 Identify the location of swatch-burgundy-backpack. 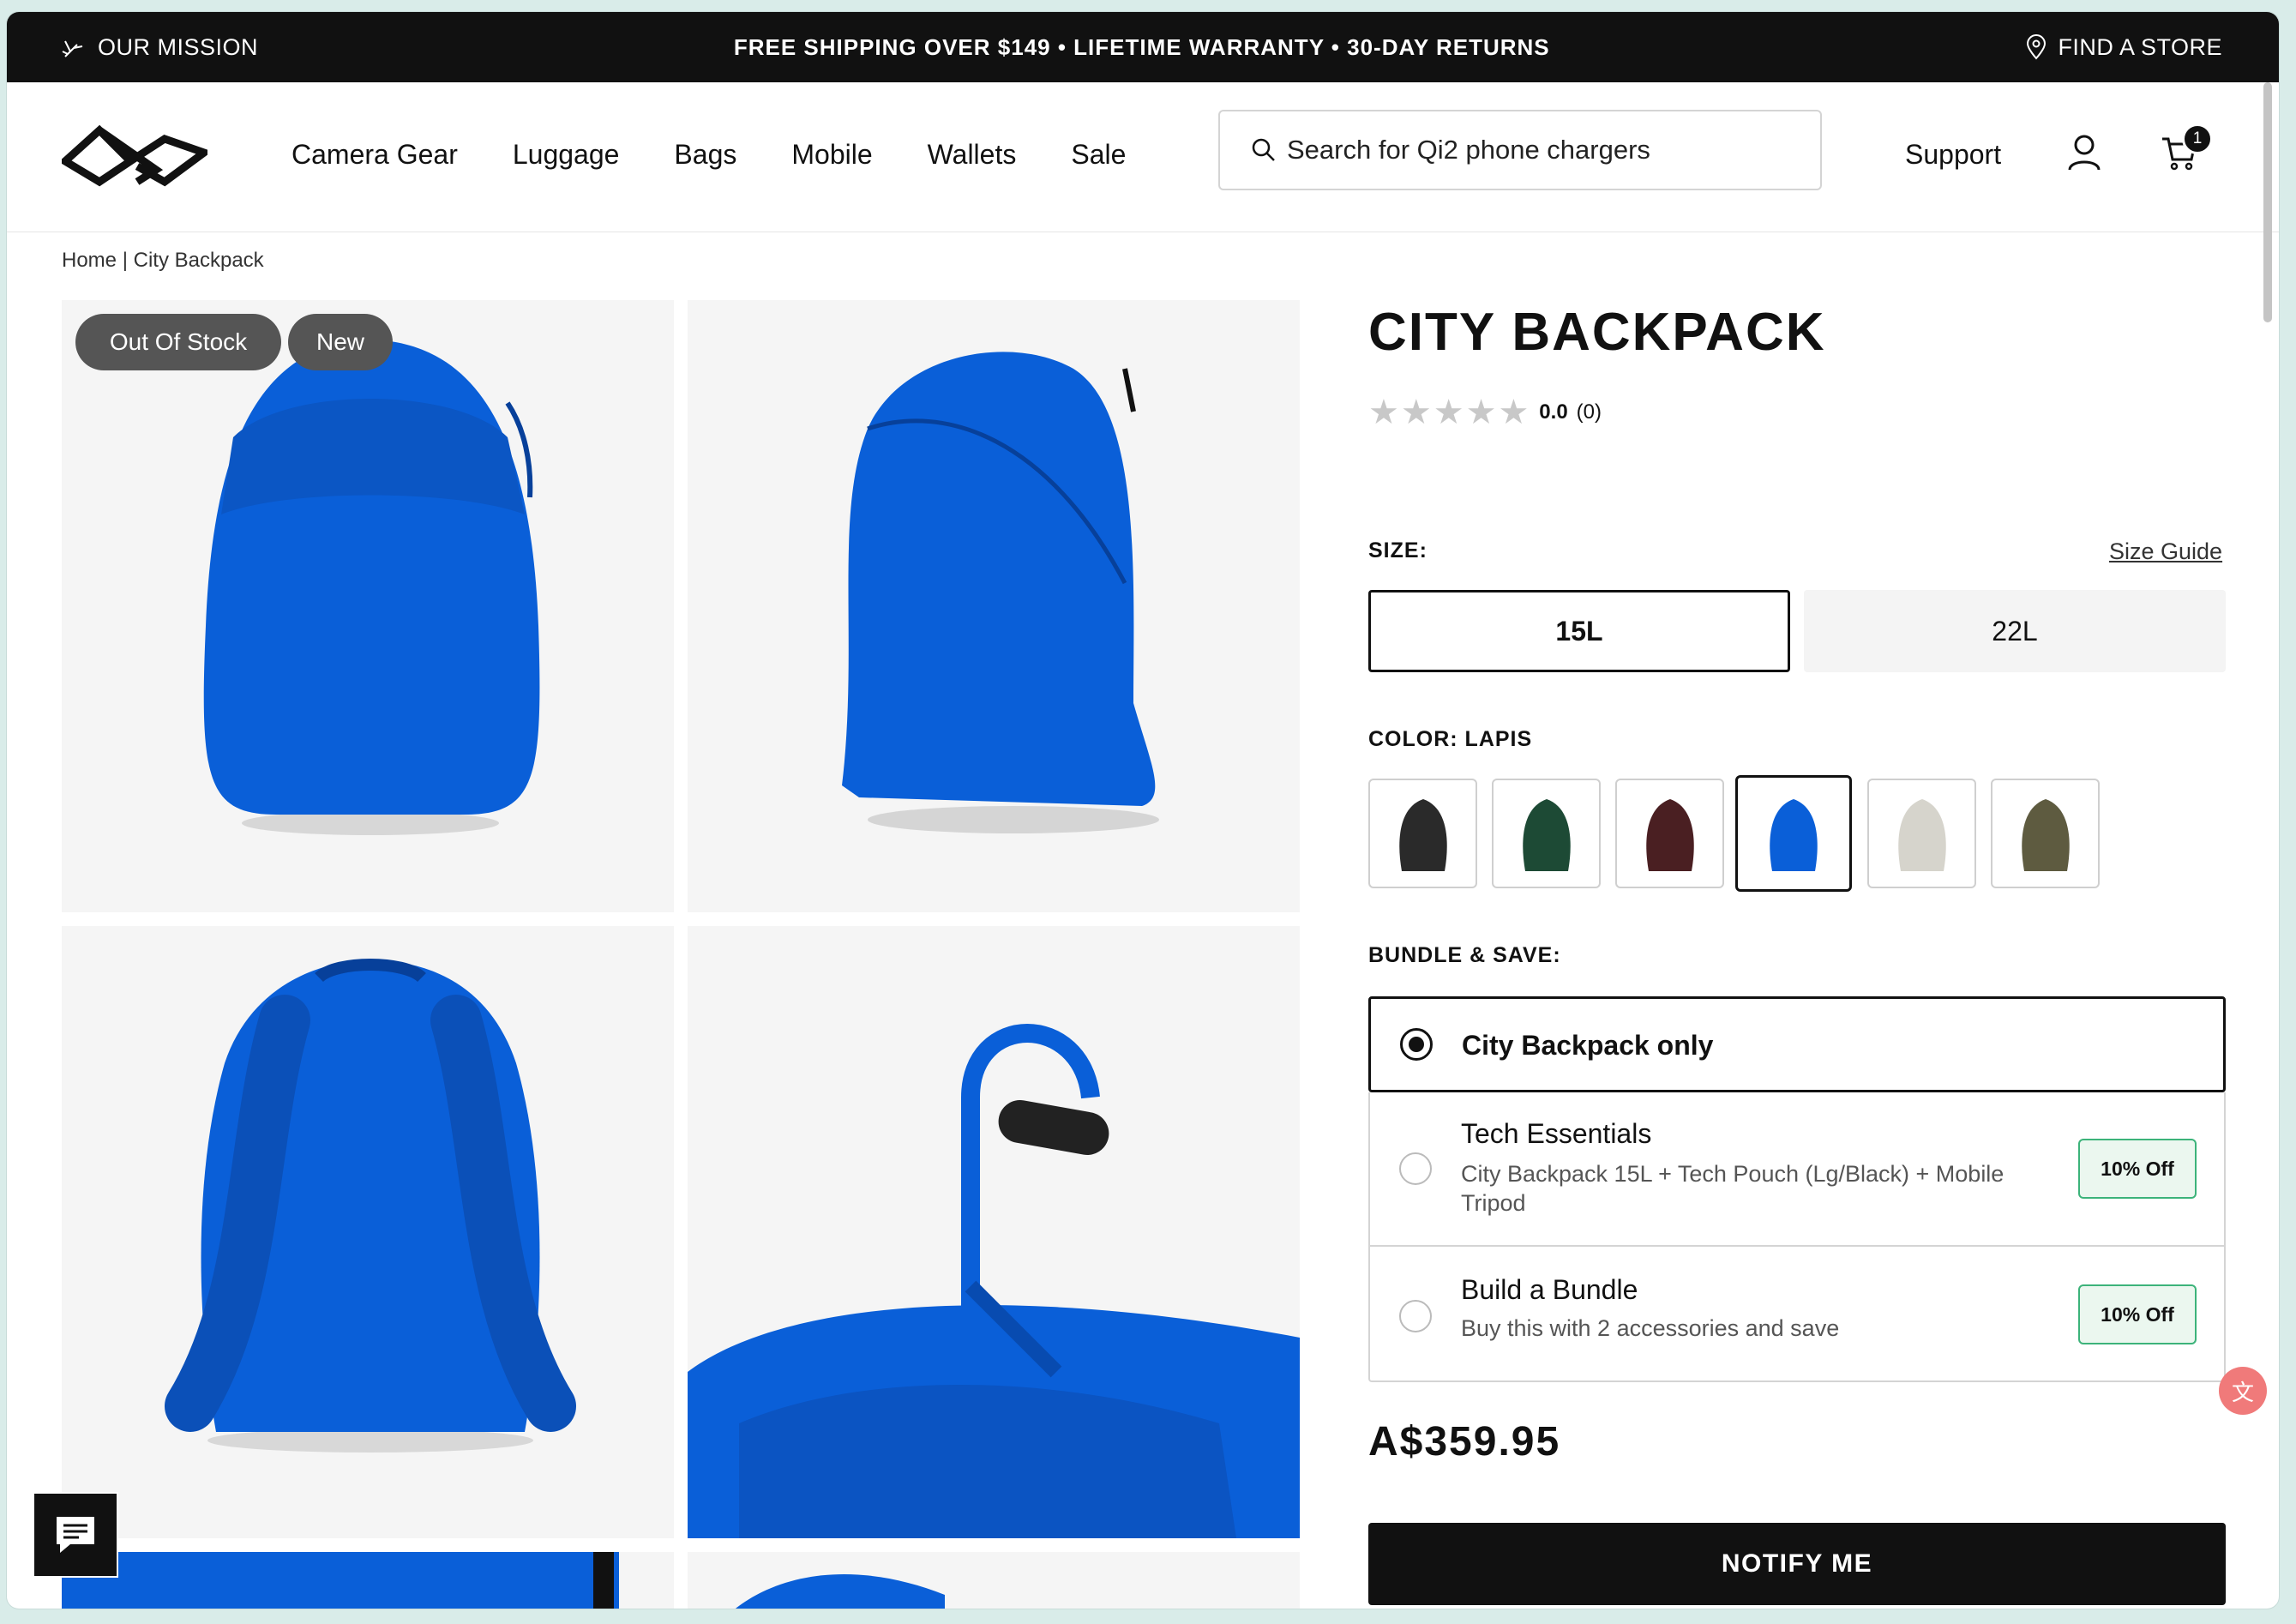
(1670, 835).